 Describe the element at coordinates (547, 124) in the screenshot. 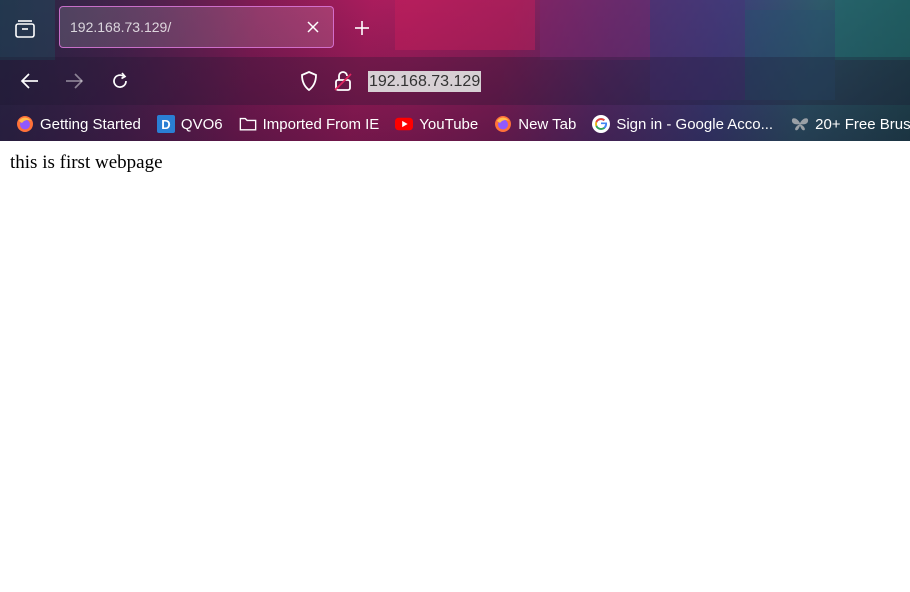

I see `bookmark-label: New Tab` at that location.